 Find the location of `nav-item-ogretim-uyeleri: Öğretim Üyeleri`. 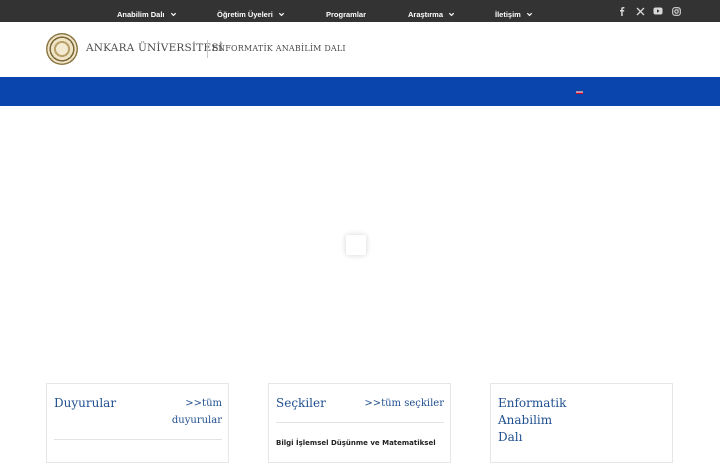

nav-item-ogretim-uyeleri: Öğretim Üyeleri is located at coordinates (251, 14).